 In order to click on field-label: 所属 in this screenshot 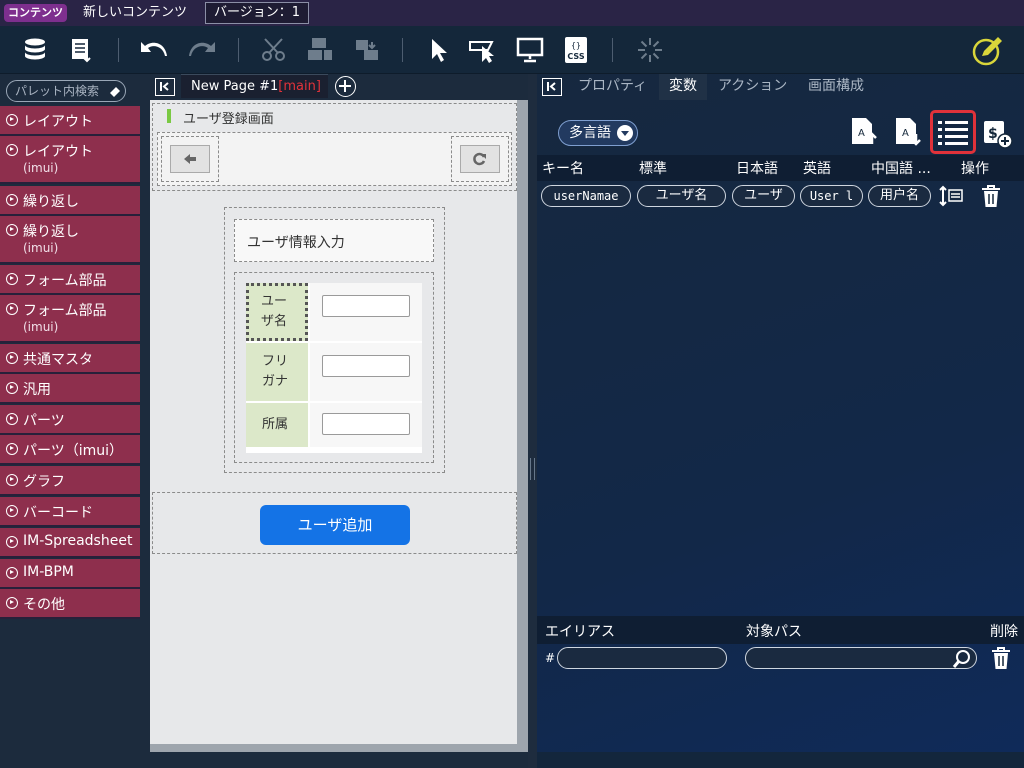, I will do `click(275, 424)`.